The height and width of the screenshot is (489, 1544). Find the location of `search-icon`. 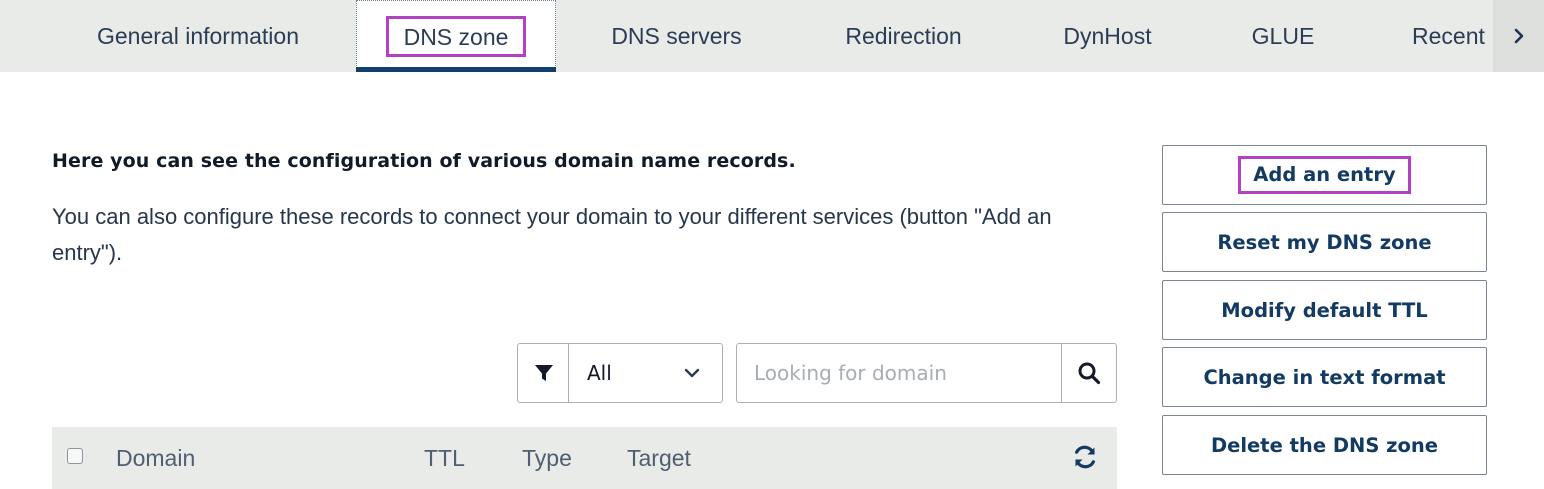

search-icon is located at coordinates (1089, 373).